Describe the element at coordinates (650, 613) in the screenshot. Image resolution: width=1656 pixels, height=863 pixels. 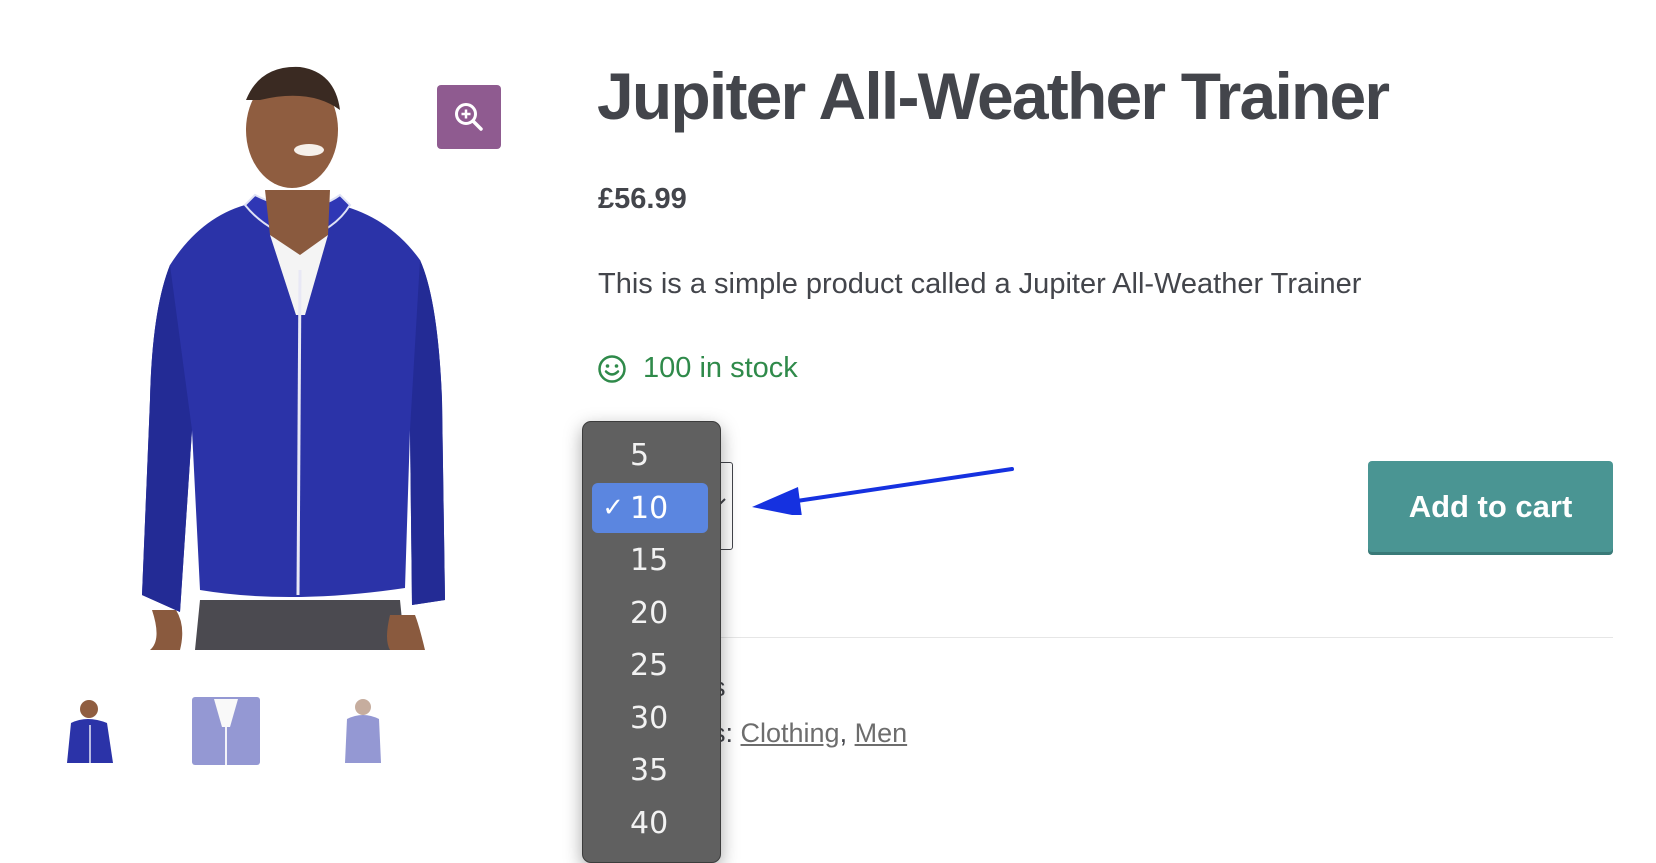
I see `dropdown-option-20: 20` at that location.